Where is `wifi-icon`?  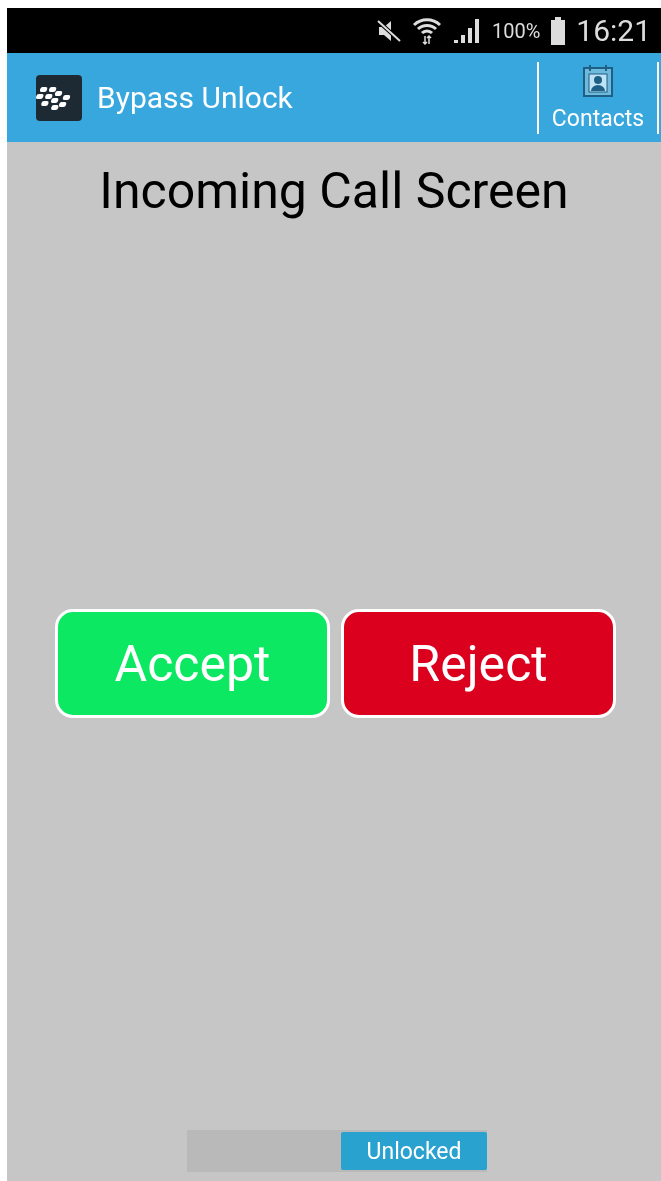
wifi-icon is located at coordinates (426, 30).